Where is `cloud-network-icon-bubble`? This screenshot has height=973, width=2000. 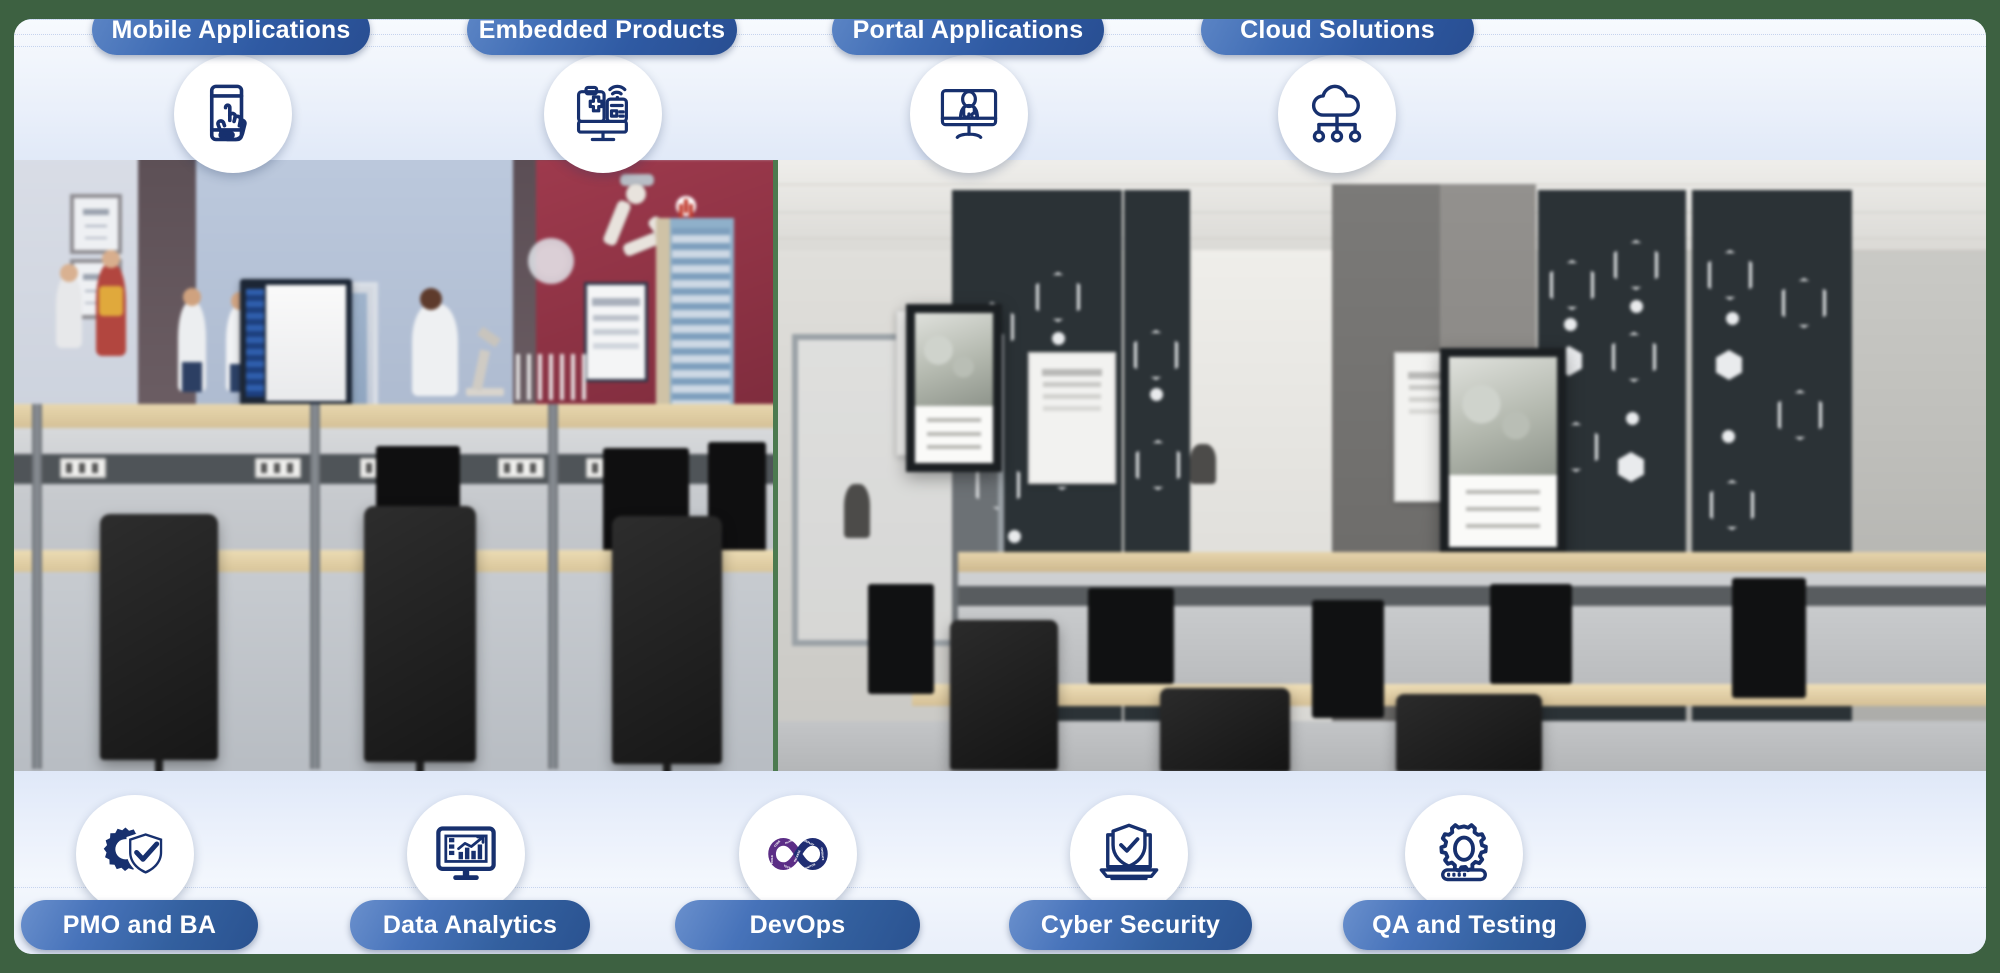
cloud-network-icon-bubble is located at coordinates (1337, 114).